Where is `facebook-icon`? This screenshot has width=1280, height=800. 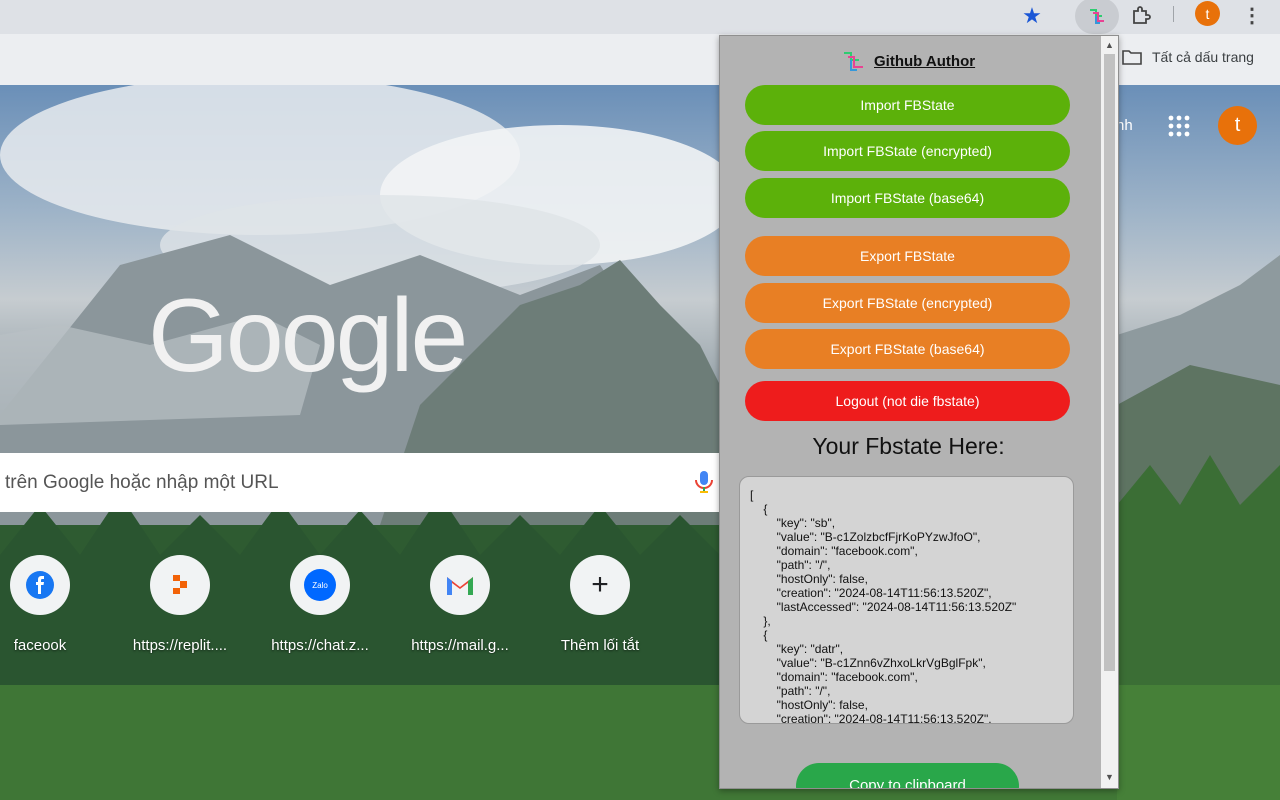
facebook-icon is located at coordinates (40, 585).